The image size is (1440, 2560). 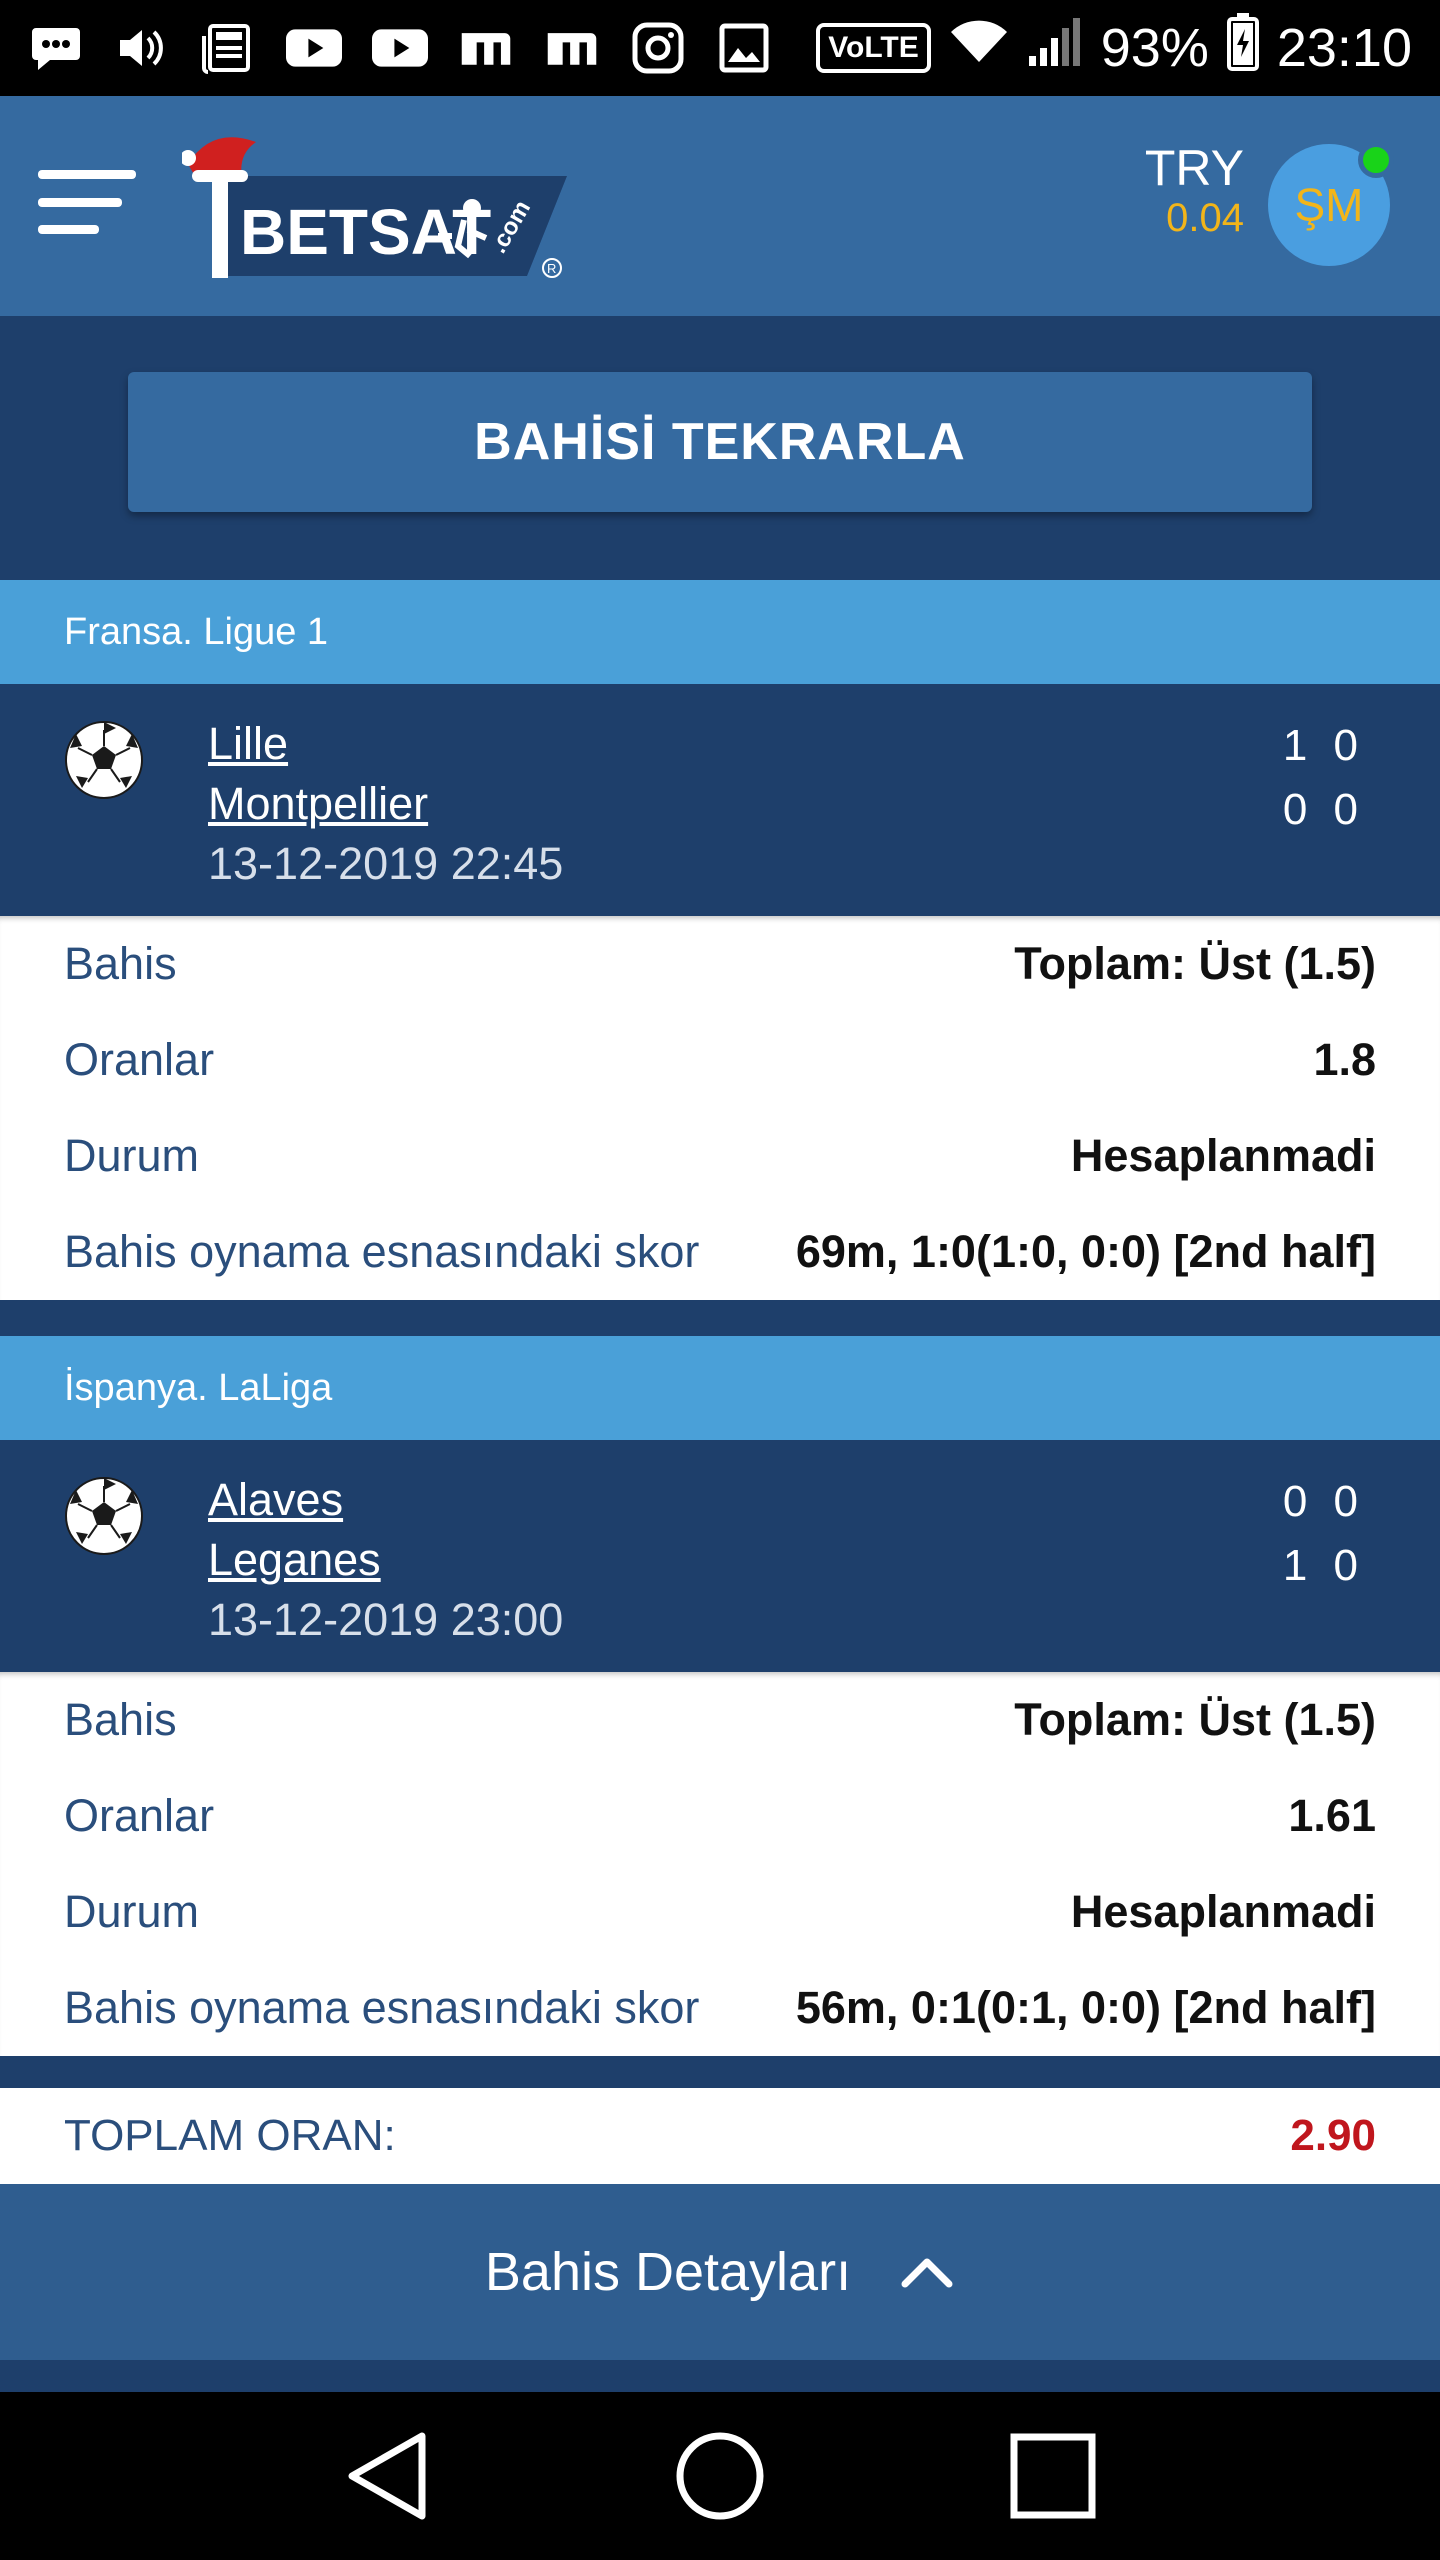 I want to click on instagram-icon, so click(x=658, y=48).